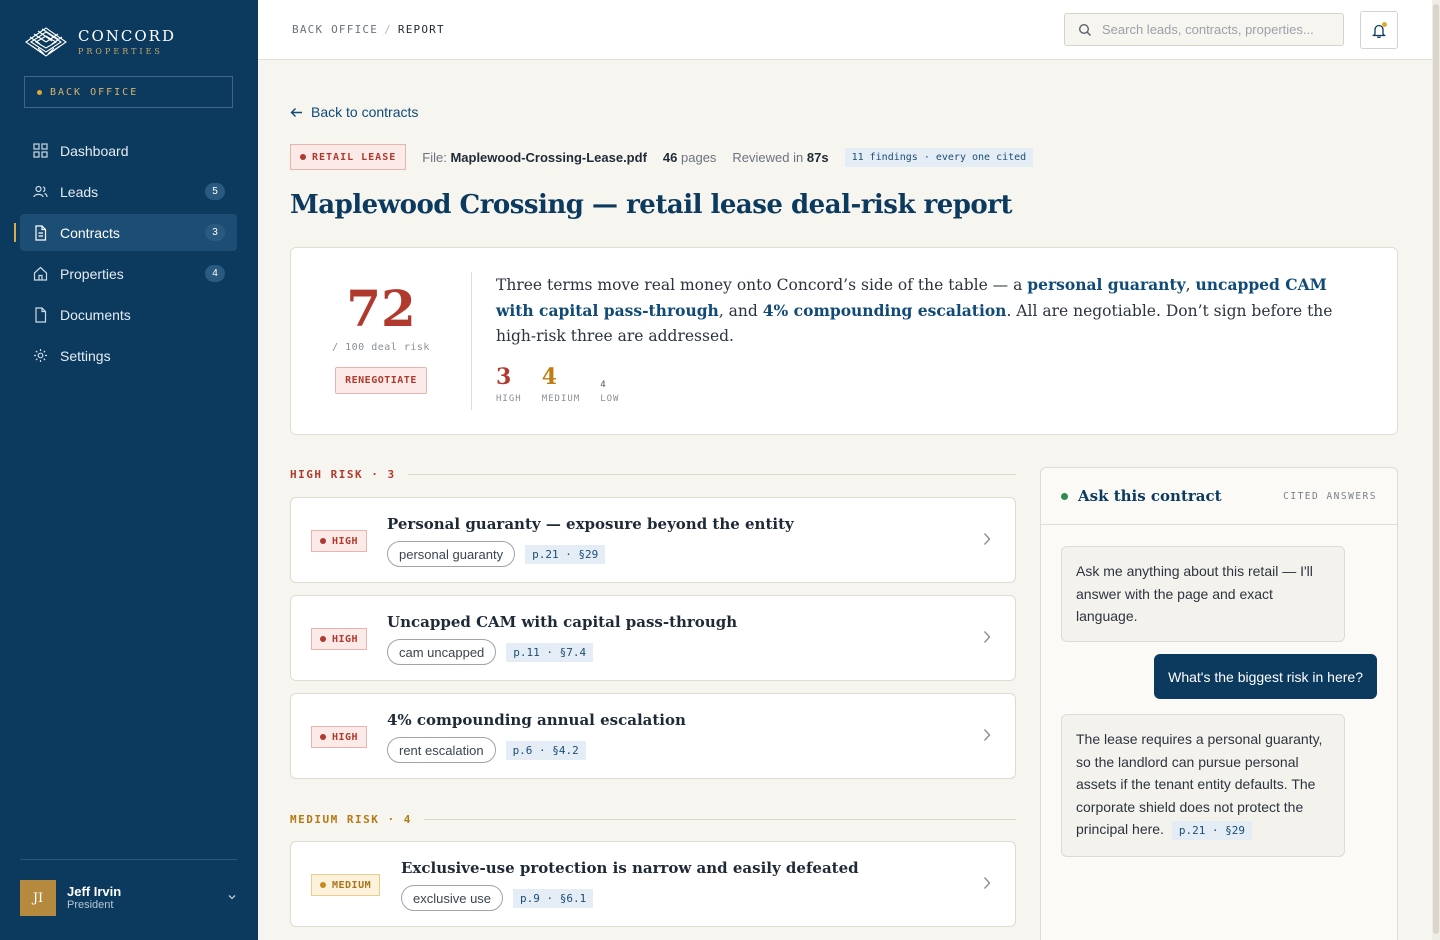  What do you see at coordinates (545, 750) in the screenshot?
I see `citation-chip: p.6 · §4.2` at bounding box center [545, 750].